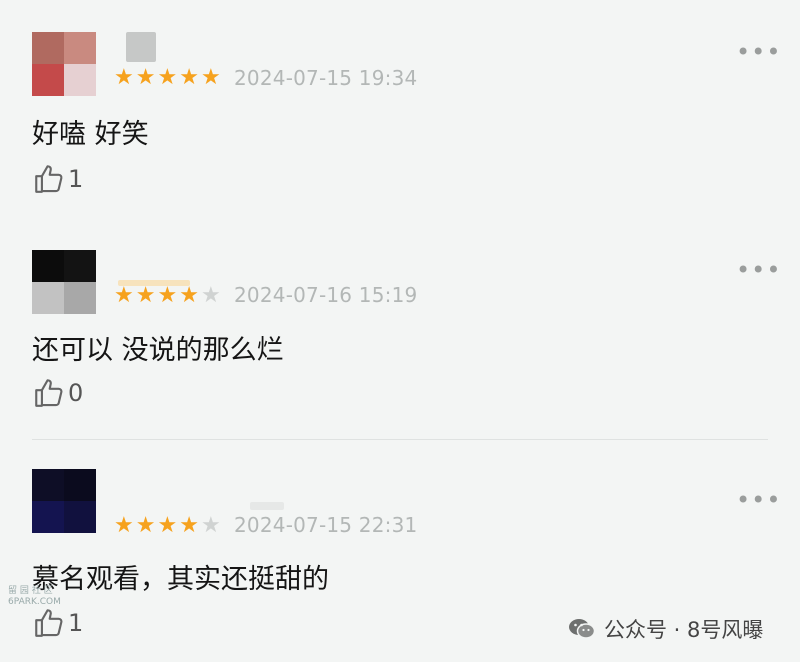  What do you see at coordinates (180, 579) in the screenshot?
I see `review-content: 慕名观看，其实还挺甜的` at bounding box center [180, 579].